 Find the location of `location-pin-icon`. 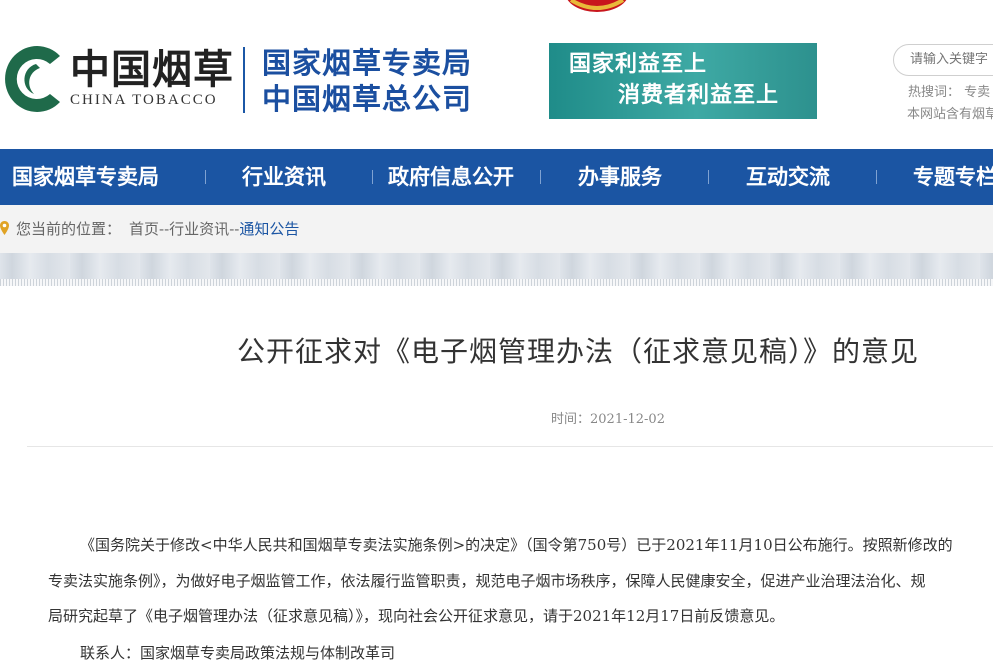

location-pin-icon is located at coordinates (4, 228).